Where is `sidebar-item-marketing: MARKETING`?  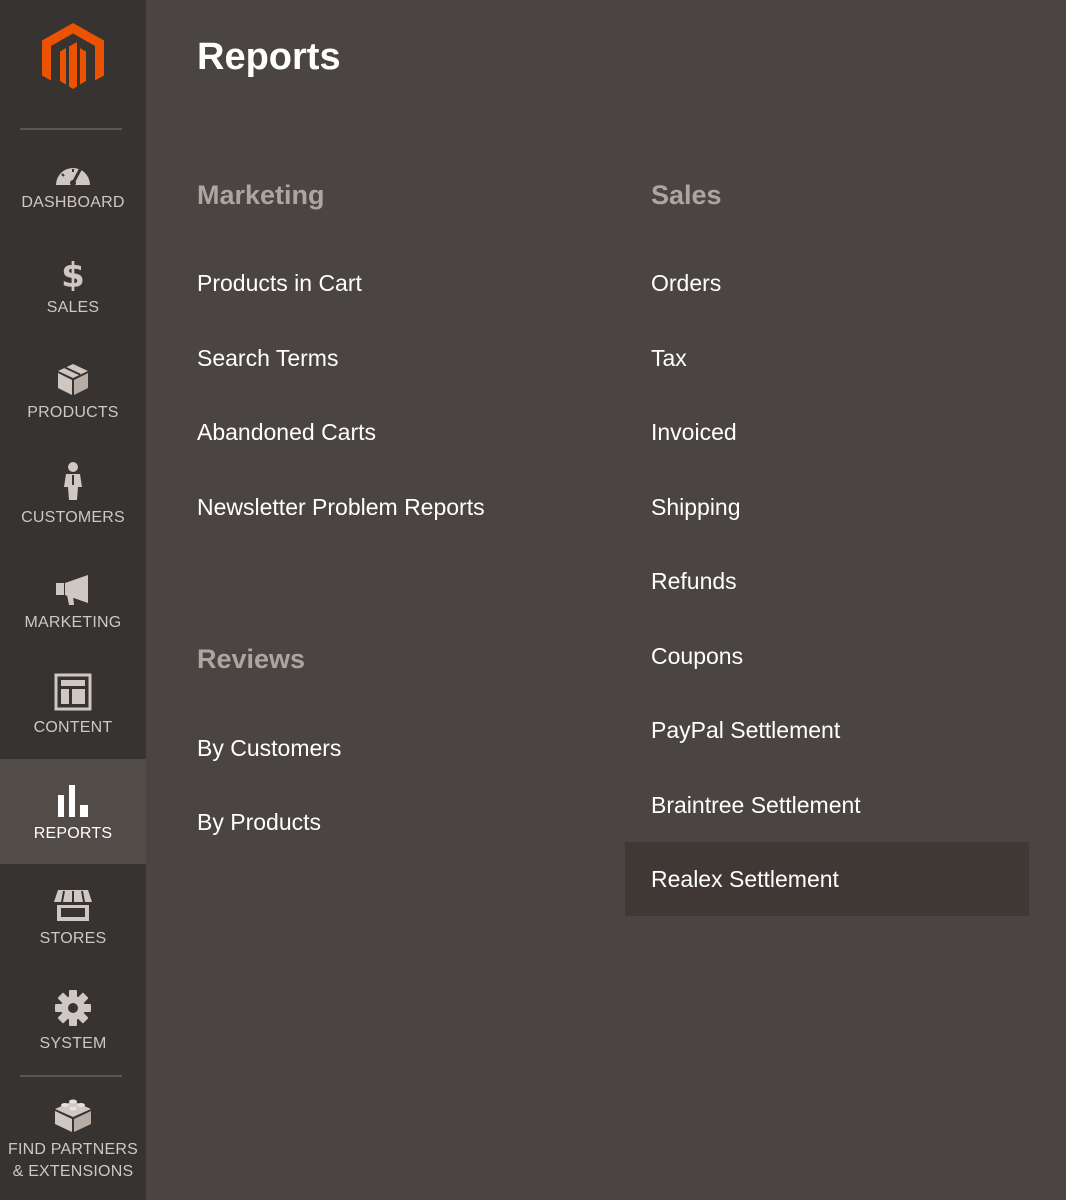 sidebar-item-marketing: MARKETING is located at coordinates (73, 600).